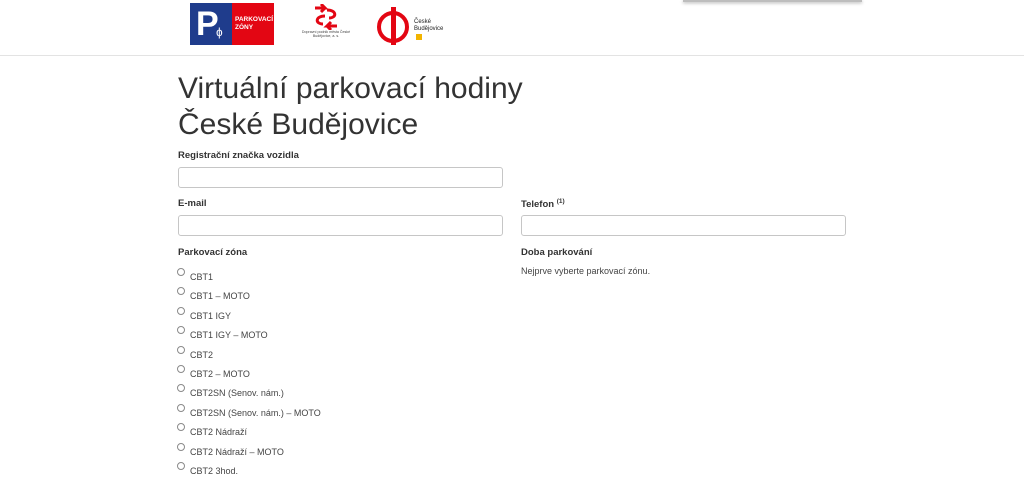 The height and width of the screenshot is (485, 1024). I want to click on zone-option: CBT2SN (Senov. nám.) – MOTO, so click(249, 412).